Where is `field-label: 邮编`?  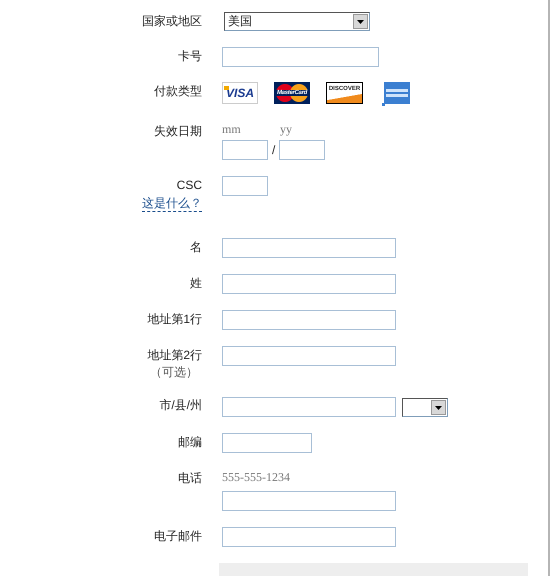 field-label: 邮编 is located at coordinates (190, 442).